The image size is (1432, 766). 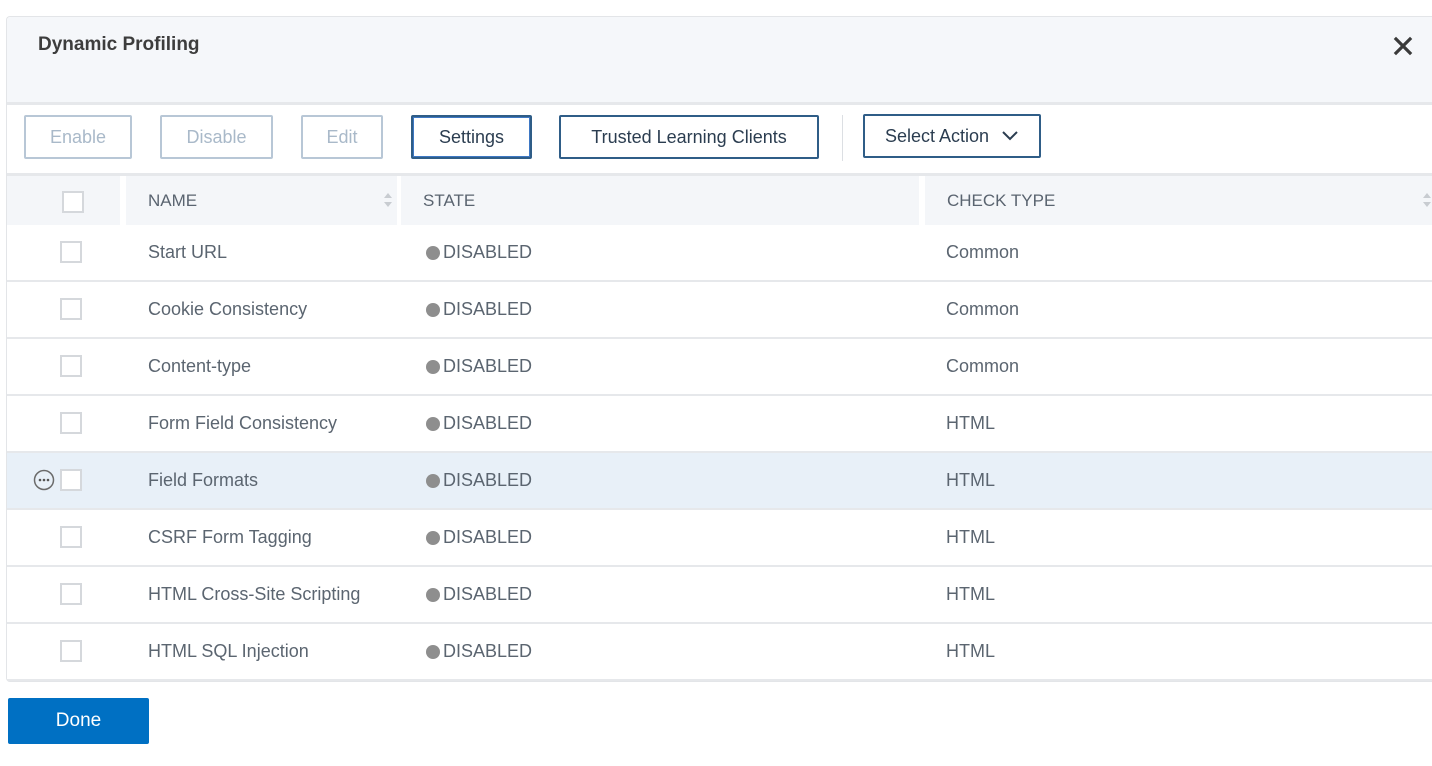 What do you see at coordinates (689, 137) in the screenshot?
I see `trusted-learning-clients-button: Trusted Learning Clients` at bounding box center [689, 137].